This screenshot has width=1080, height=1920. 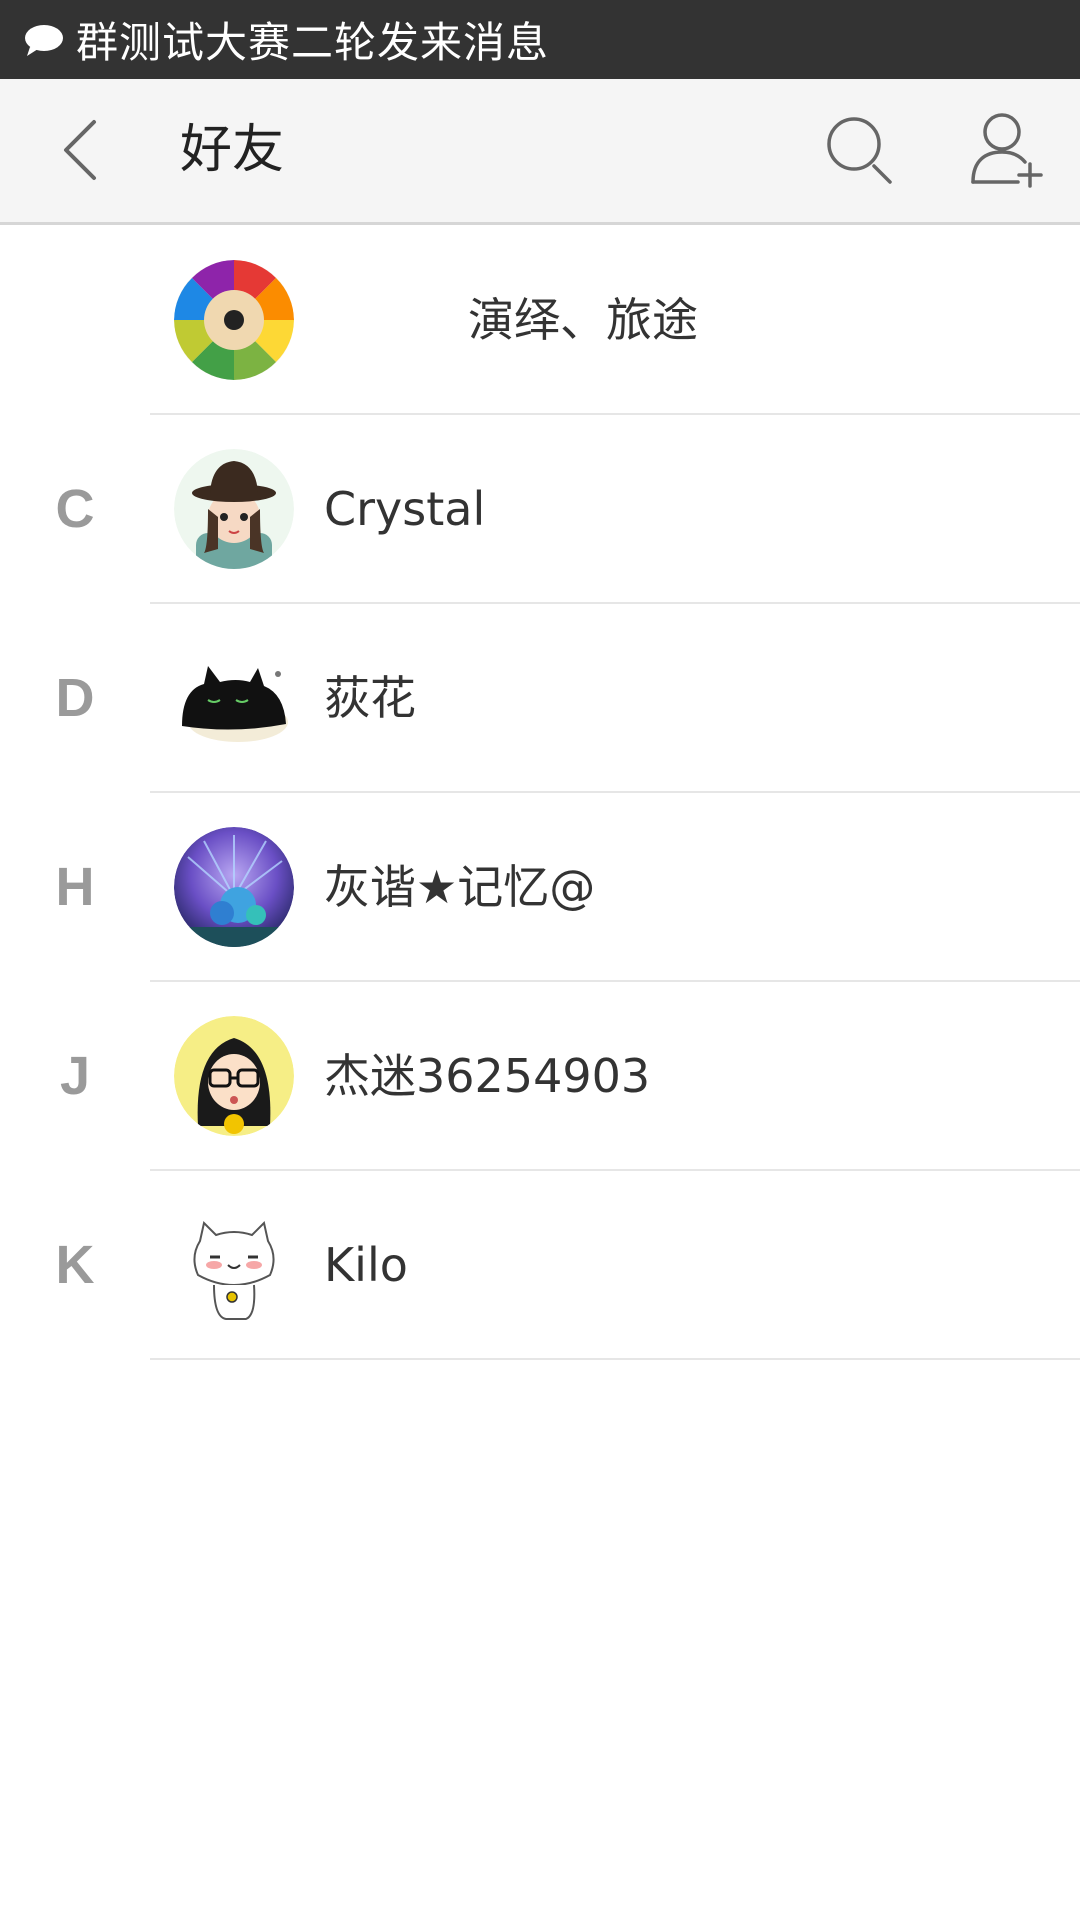 What do you see at coordinates (234, 1265) in the screenshot?
I see `cartoon-cat-avatar` at bounding box center [234, 1265].